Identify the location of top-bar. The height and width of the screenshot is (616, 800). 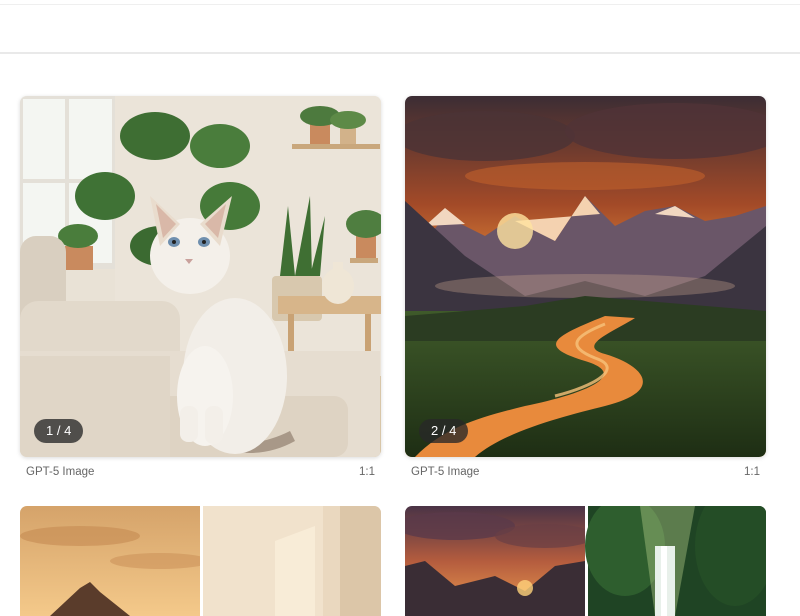
(400, 27).